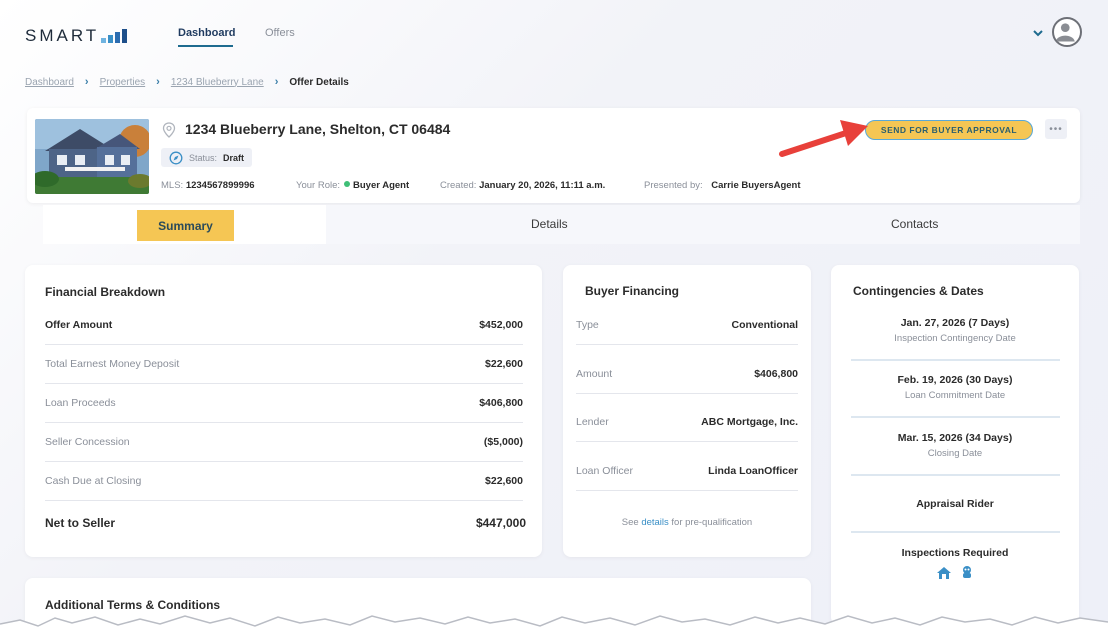 The width and height of the screenshot is (1108, 640). What do you see at coordinates (217, 82) in the screenshot?
I see `breadcrumb-property: 1234 Blueberry Lane` at bounding box center [217, 82].